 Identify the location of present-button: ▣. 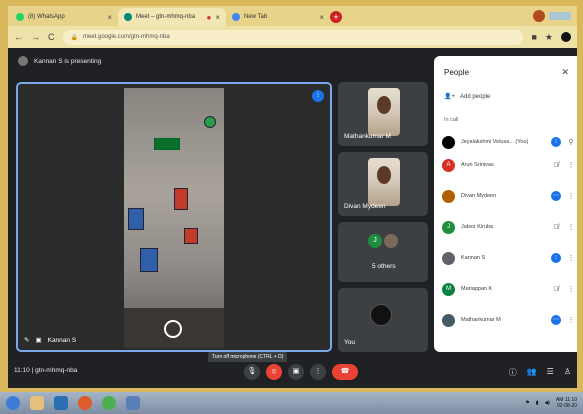
(296, 372).